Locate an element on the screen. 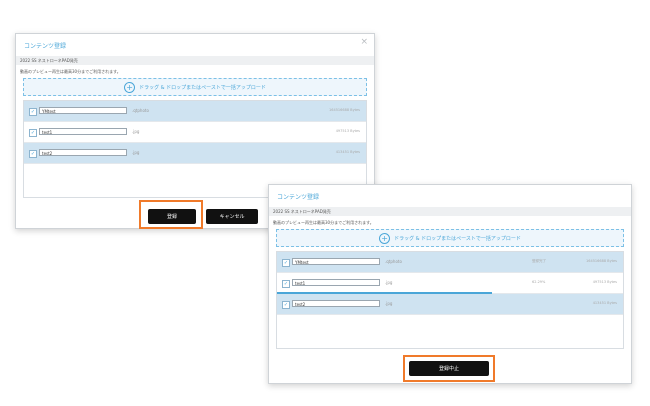 Image resolution: width=650 pixels, height=406 pixels. close-icon: × is located at coordinates (364, 42).